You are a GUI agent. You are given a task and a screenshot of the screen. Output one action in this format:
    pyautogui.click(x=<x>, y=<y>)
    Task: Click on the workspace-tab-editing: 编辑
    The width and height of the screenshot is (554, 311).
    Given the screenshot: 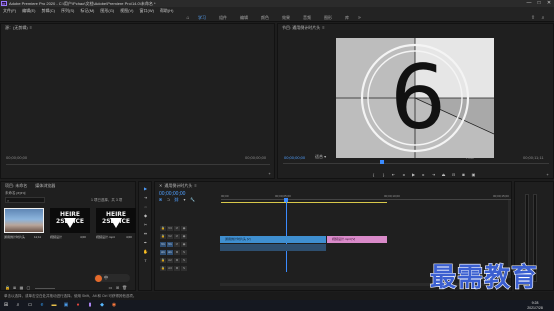 What is the action you would take?
    pyautogui.click(x=244, y=18)
    